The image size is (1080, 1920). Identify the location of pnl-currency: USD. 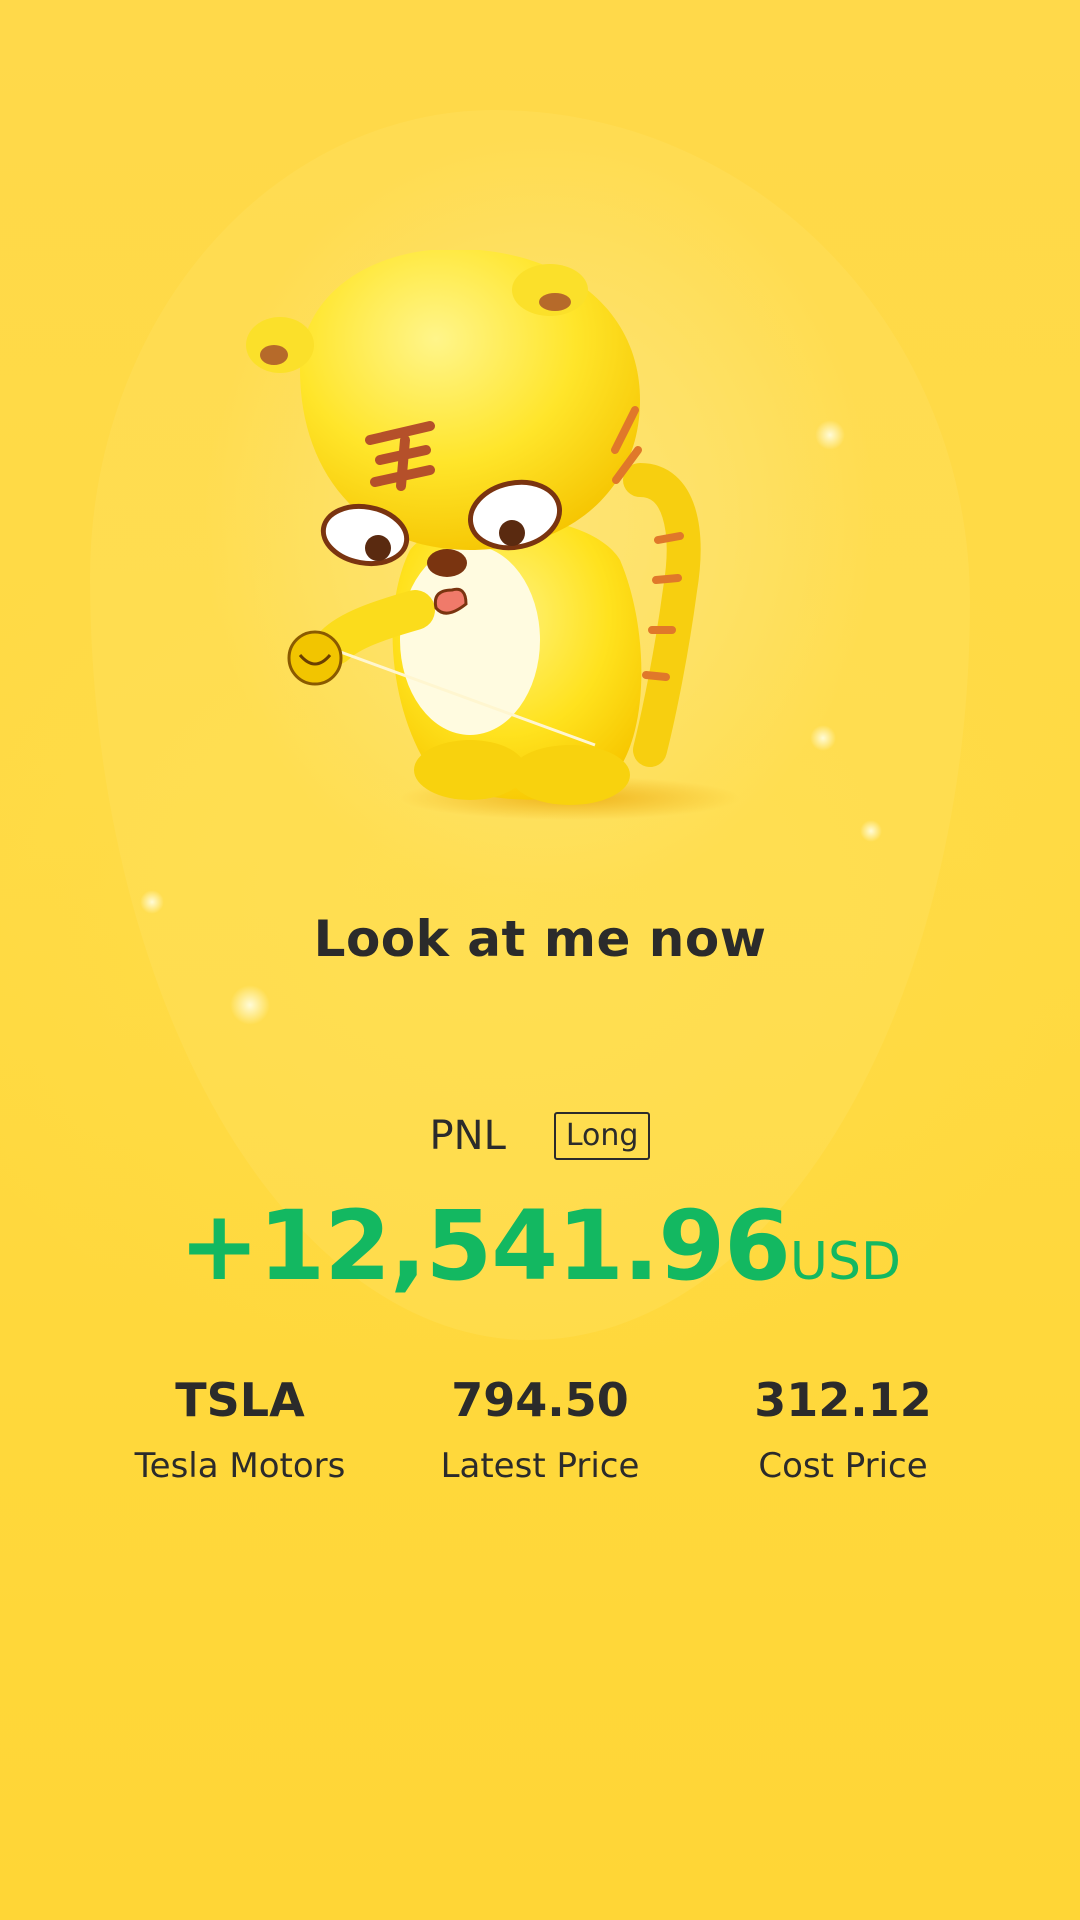
(845, 1262).